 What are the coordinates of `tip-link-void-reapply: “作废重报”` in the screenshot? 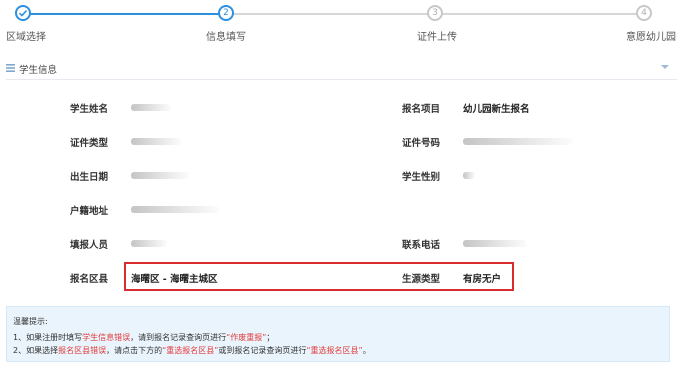 It's located at (246, 337).